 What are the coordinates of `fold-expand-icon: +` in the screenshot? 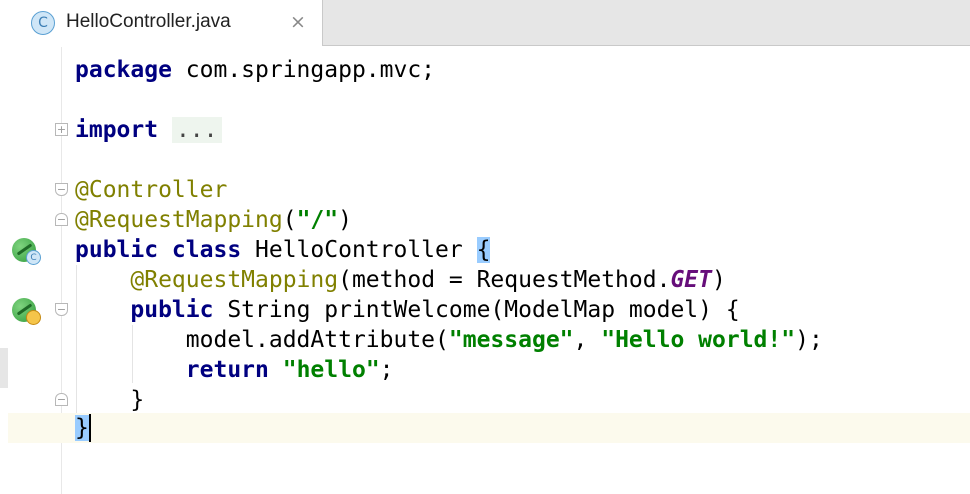 It's located at (61, 129).